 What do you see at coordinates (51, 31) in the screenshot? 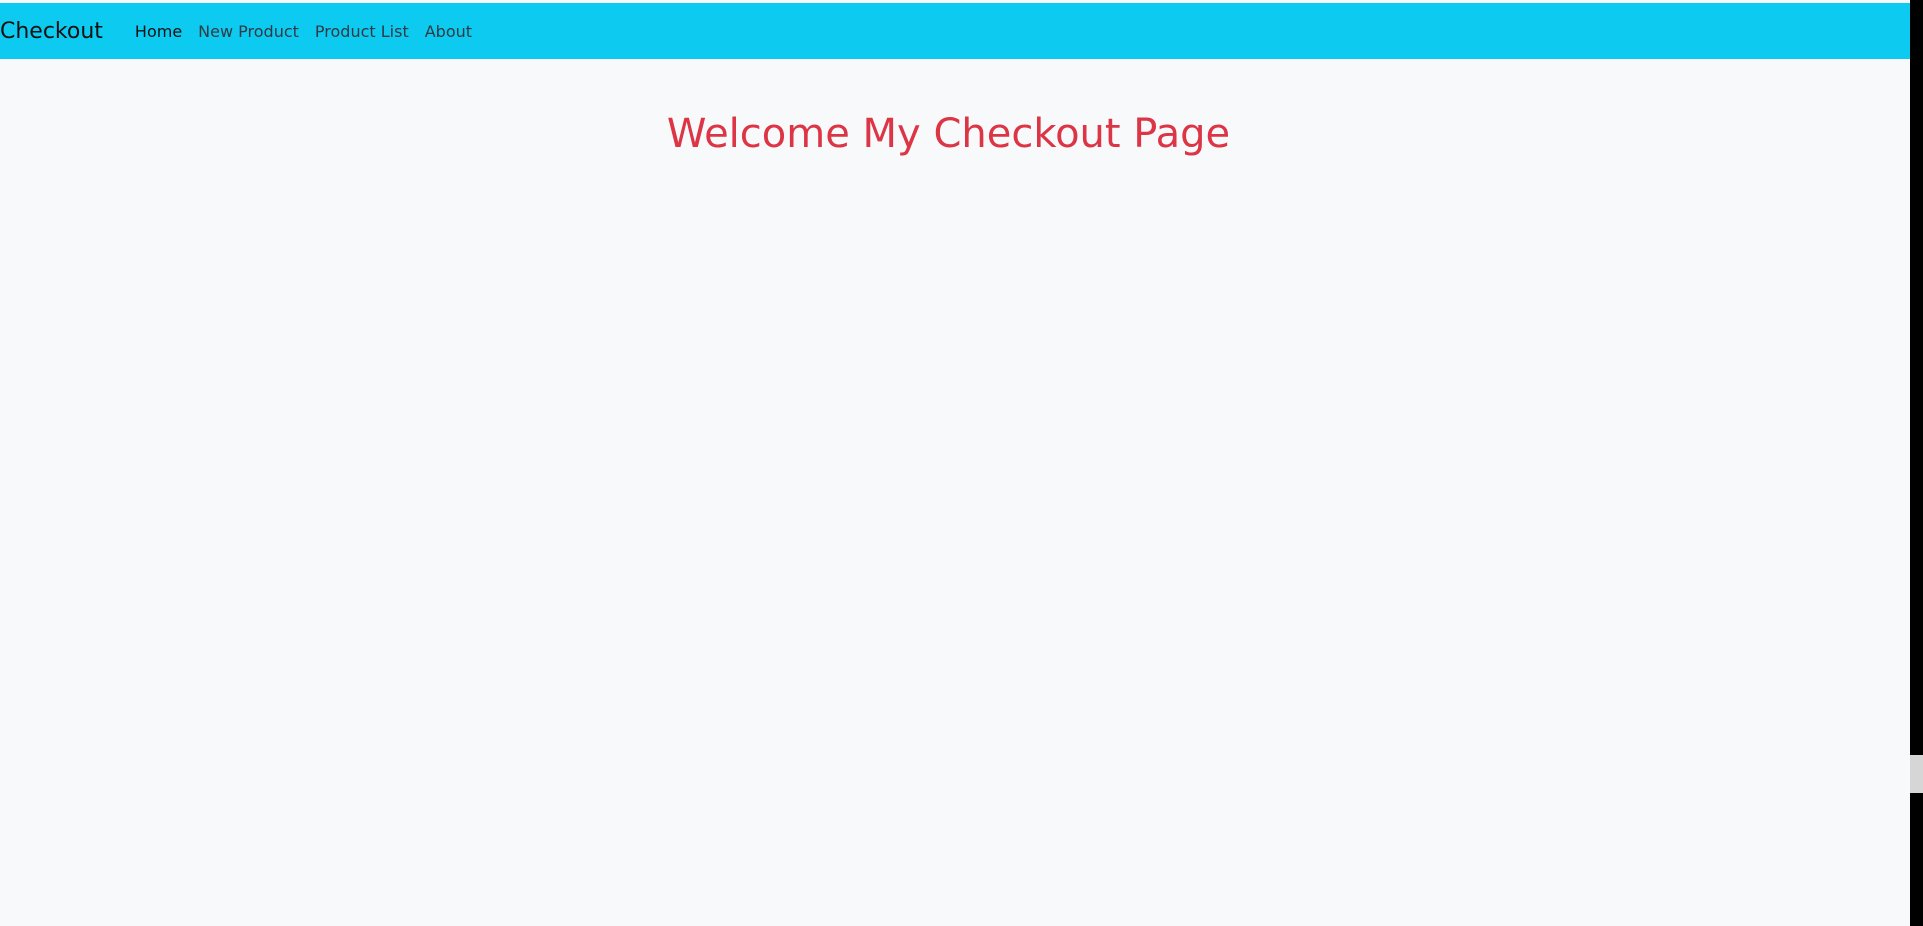
I see `navbar-brand: Checkout` at bounding box center [51, 31].